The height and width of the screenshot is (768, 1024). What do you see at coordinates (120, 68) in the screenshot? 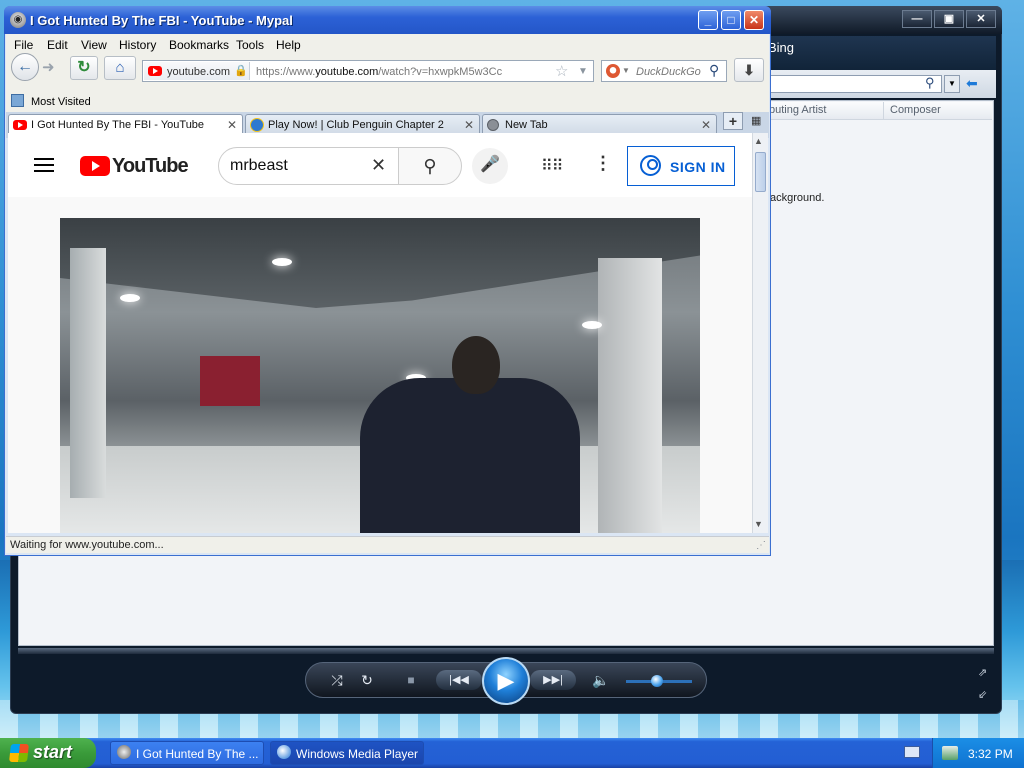
I see `home-icon: ⌂` at bounding box center [120, 68].